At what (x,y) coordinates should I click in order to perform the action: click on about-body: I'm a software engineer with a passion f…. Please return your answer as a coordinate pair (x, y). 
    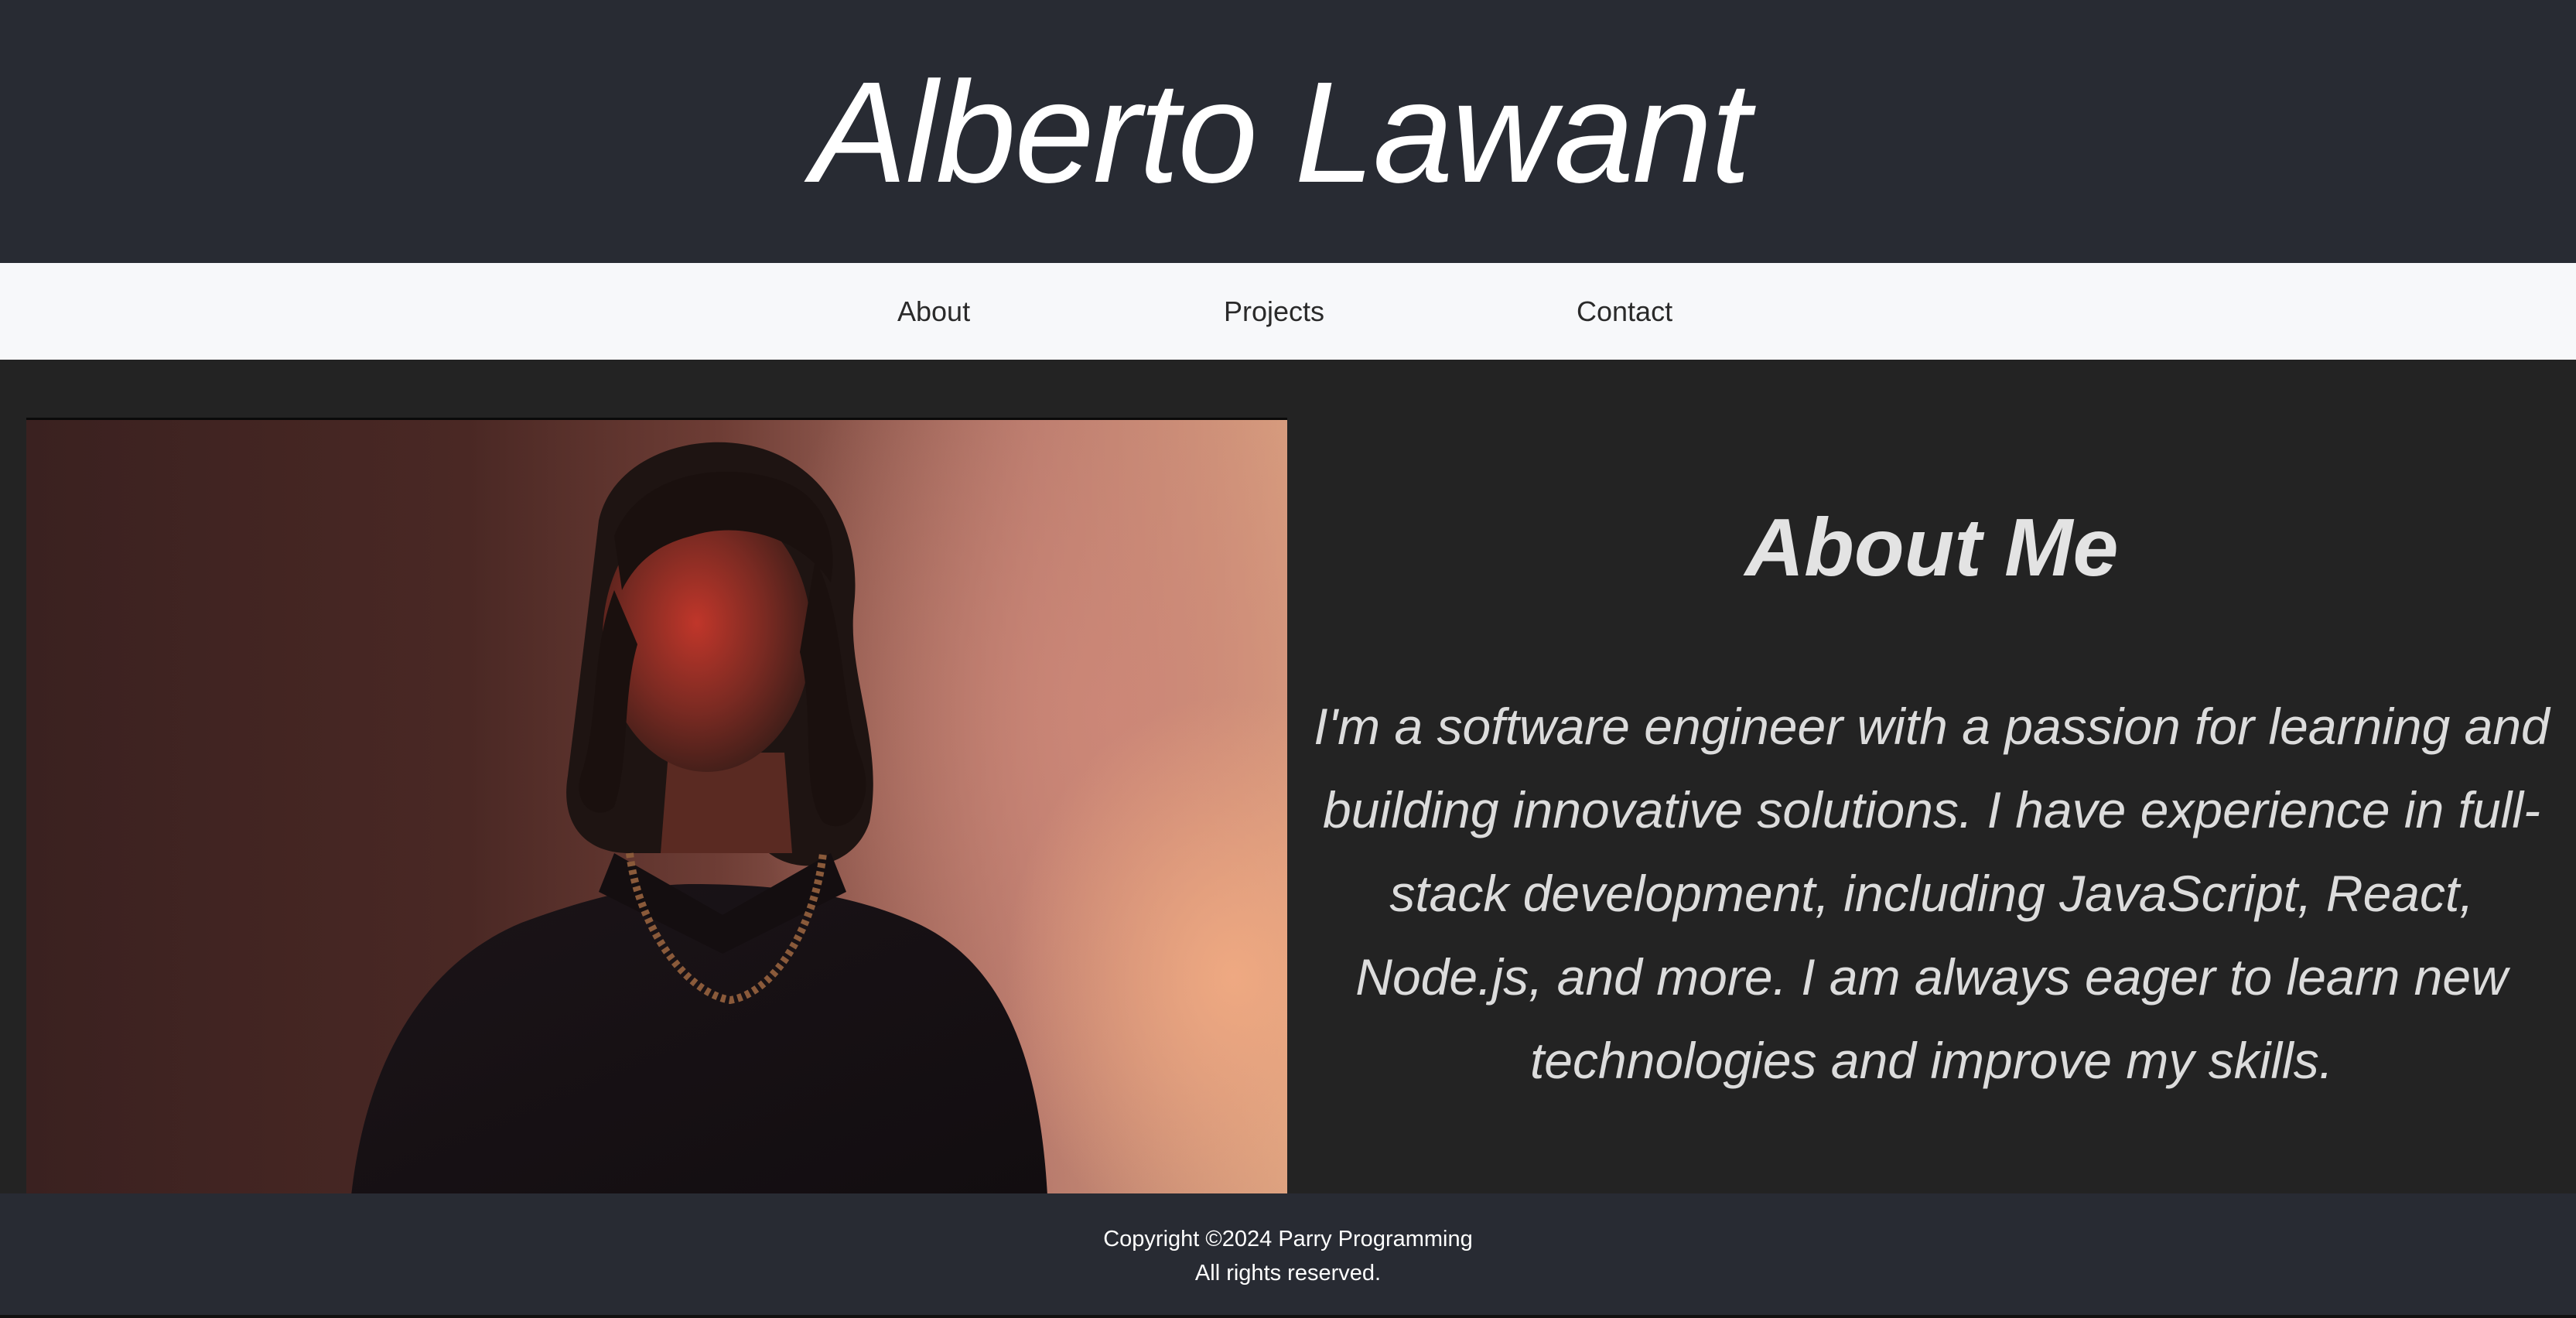
    Looking at the image, I should click on (1932, 893).